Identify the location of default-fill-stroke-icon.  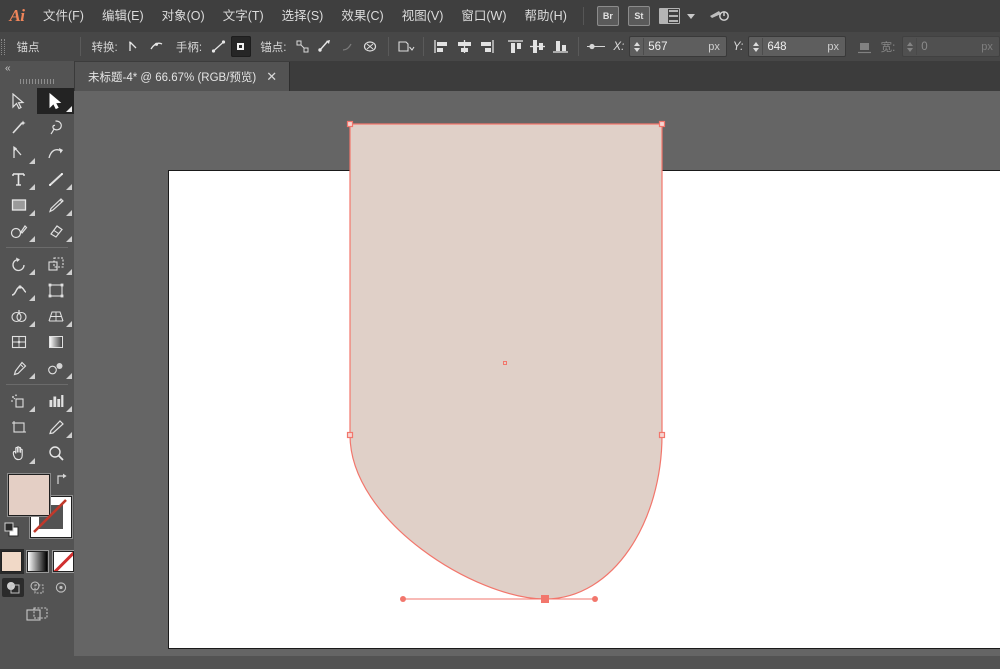
(11, 529).